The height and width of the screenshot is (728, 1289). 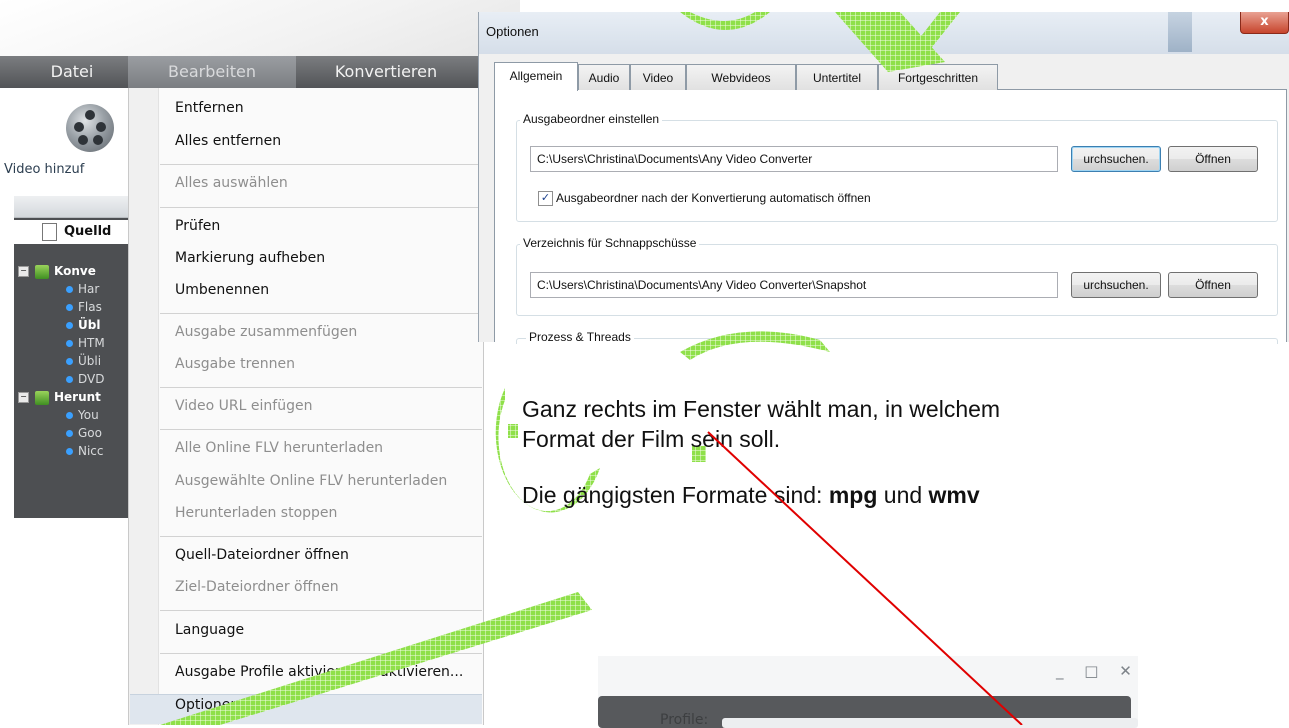 What do you see at coordinates (853, 495) in the screenshot?
I see `format-mpg: mpg` at bounding box center [853, 495].